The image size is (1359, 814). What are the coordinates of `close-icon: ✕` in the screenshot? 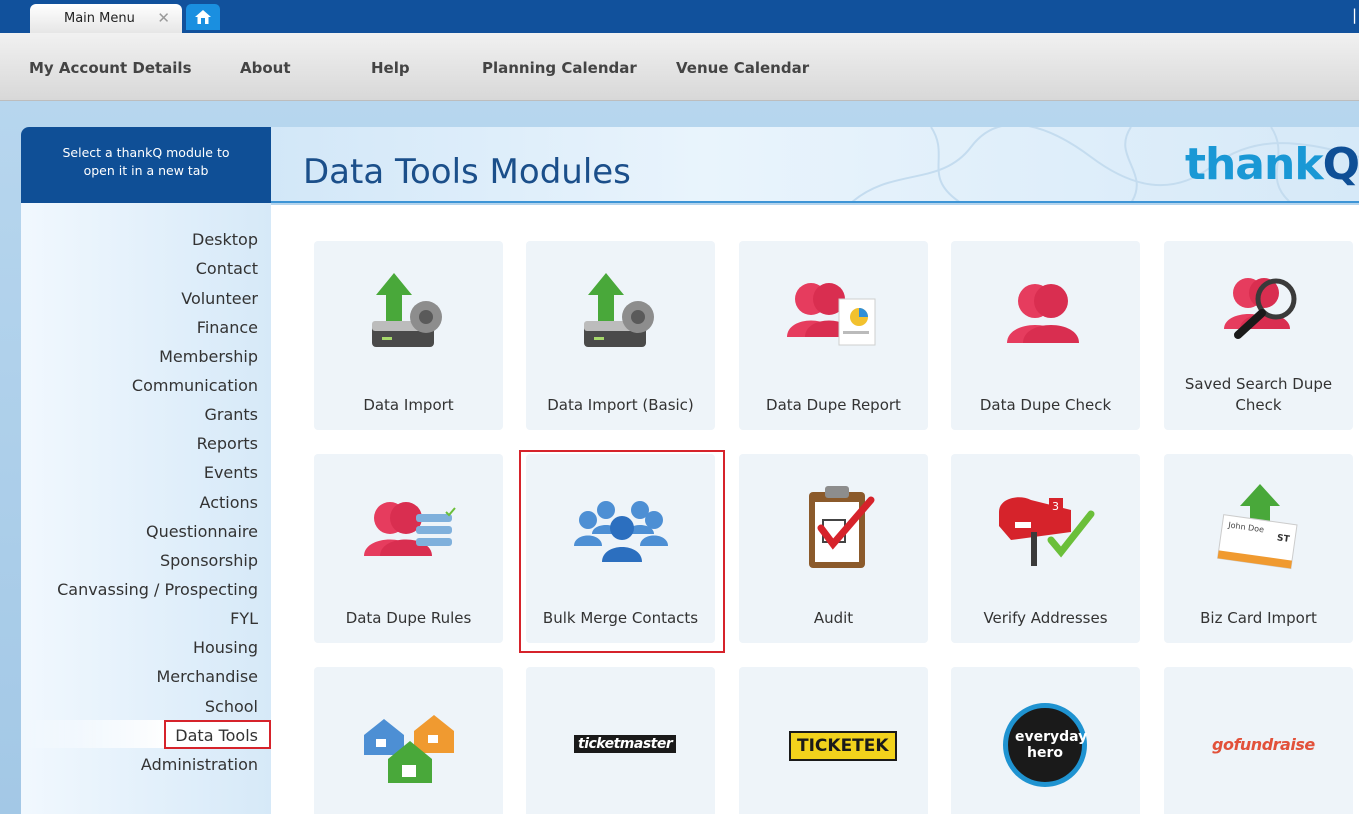 It's located at (163, 18).